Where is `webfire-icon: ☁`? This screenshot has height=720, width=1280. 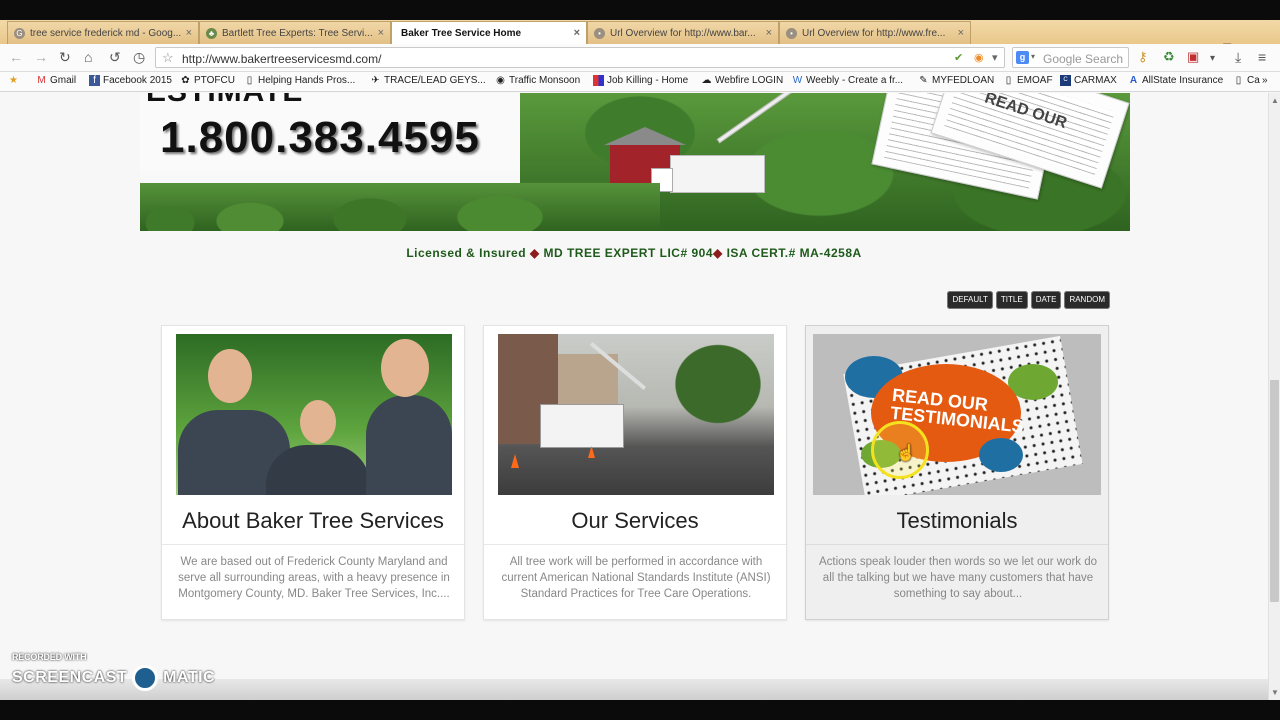 webfire-icon: ☁ is located at coordinates (706, 80).